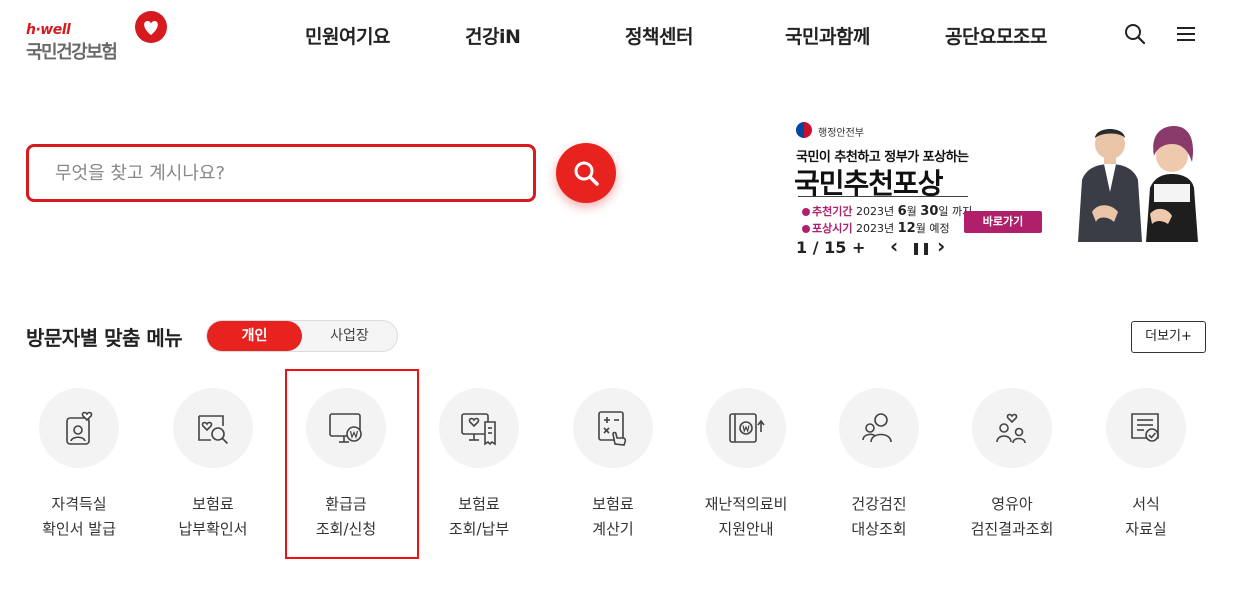  What do you see at coordinates (352, 464) in the screenshot?
I see `highlight-box` at bounding box center [352, 464].